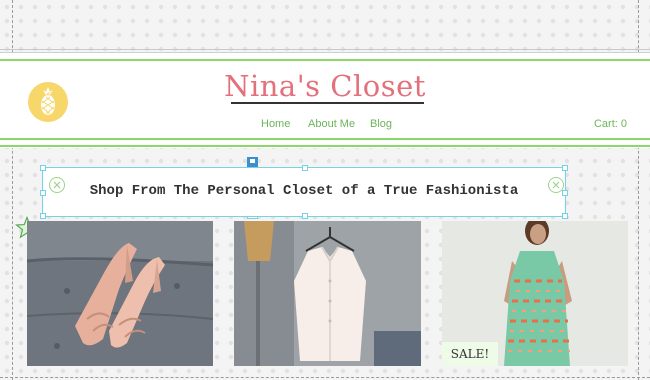 The height and width of the screenshot is (380, 650). Describe the element at coordinates (565, 193) in the screenshot. I see `resize-handle-mr` at that location.